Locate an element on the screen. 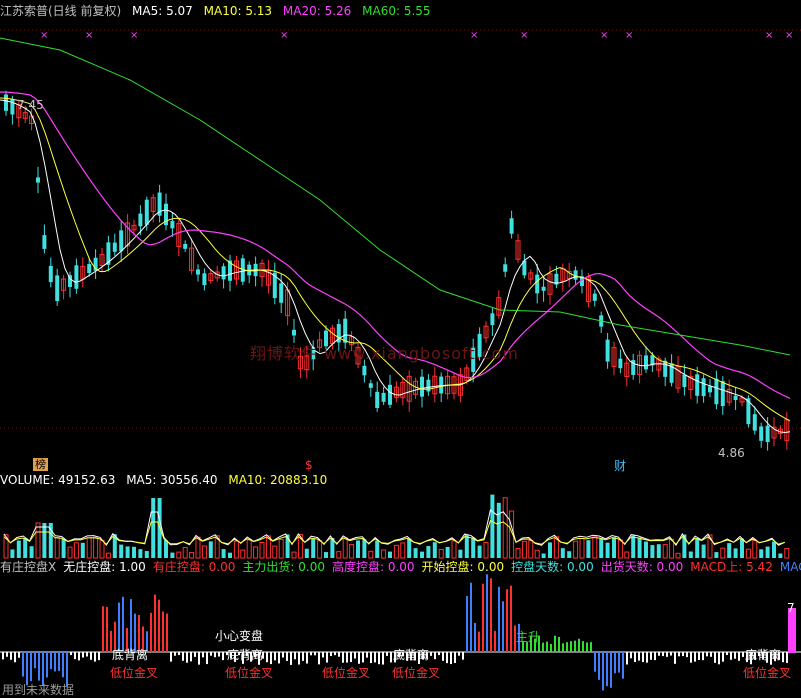 The image size is (801, 698). marker-dollar: $ is located at coordinates (309, 465).